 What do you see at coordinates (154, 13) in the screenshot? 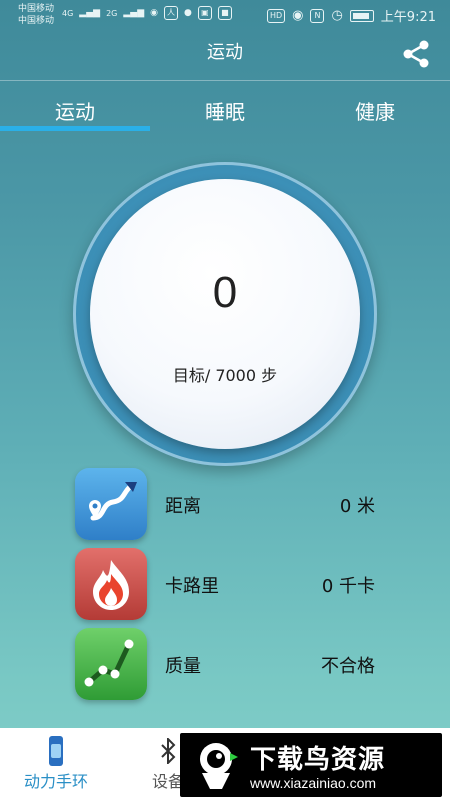
I see `hotspot-icon: ◉` at bounding box center [154, 13].